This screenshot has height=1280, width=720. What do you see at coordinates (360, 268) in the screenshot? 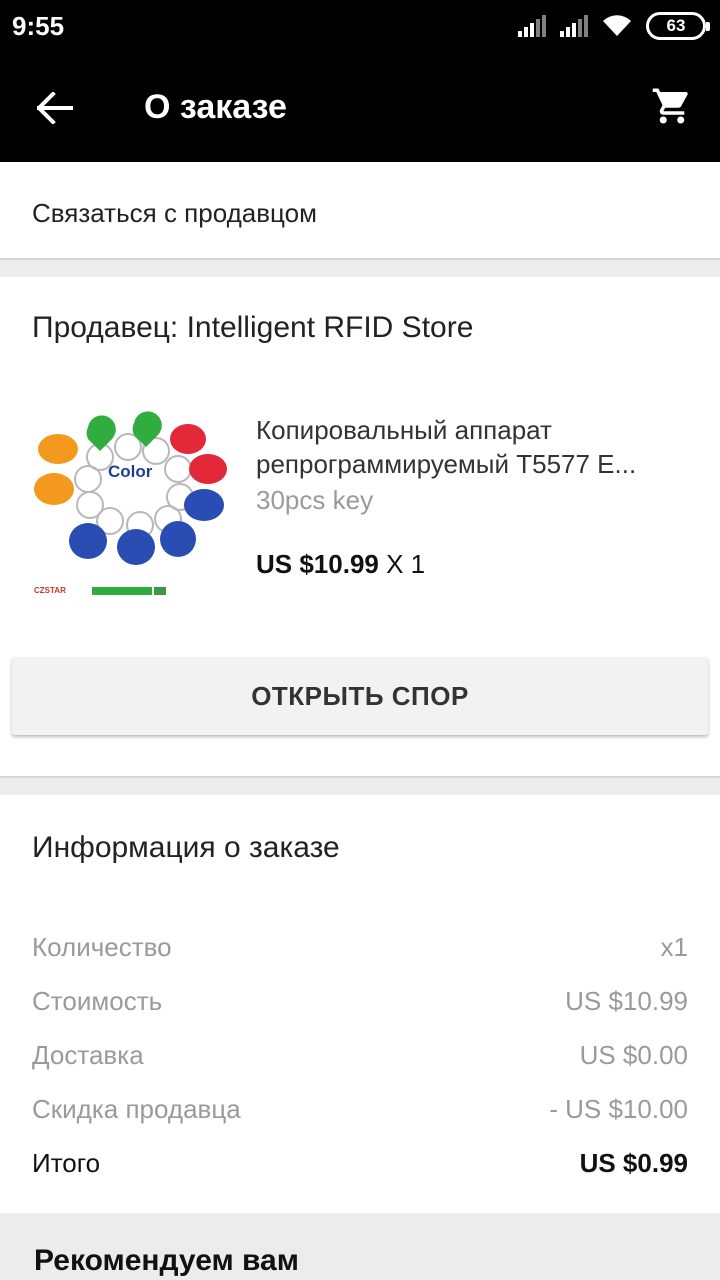
I see `section-divider` at bounding box center [360, 268].